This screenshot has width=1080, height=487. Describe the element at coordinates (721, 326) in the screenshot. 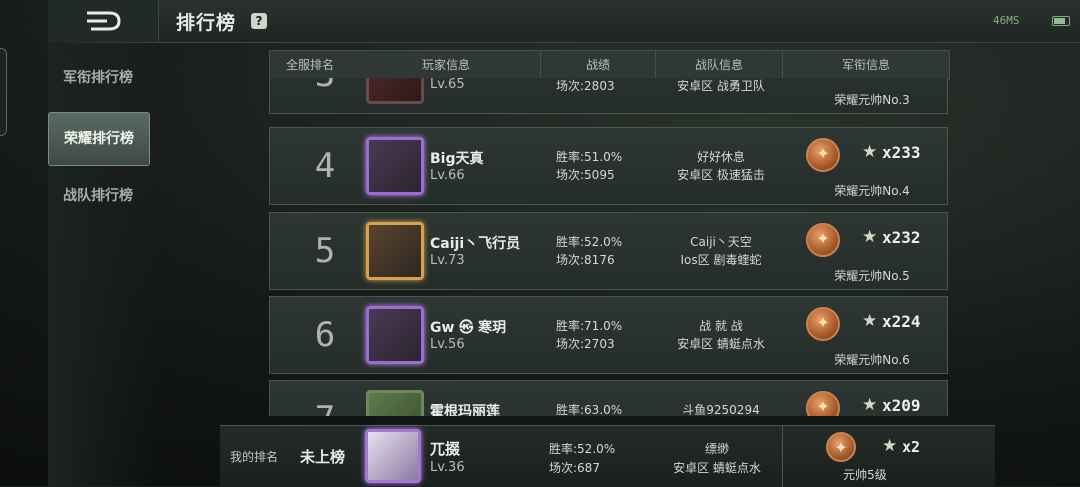

I see `team-name: 战 就 战` at that location.